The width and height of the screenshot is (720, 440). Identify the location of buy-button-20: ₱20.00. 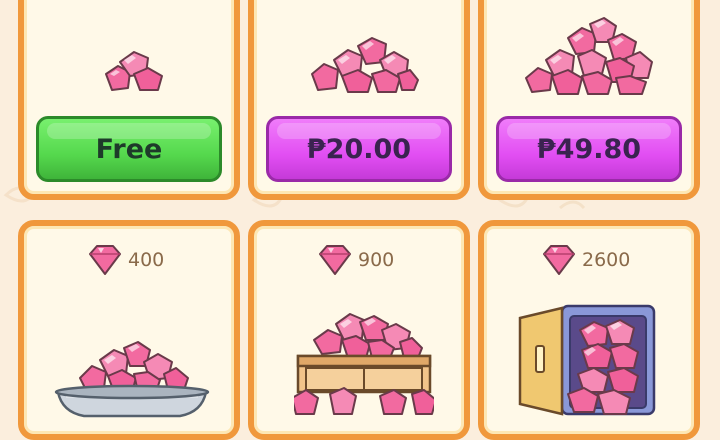
(359, 149).